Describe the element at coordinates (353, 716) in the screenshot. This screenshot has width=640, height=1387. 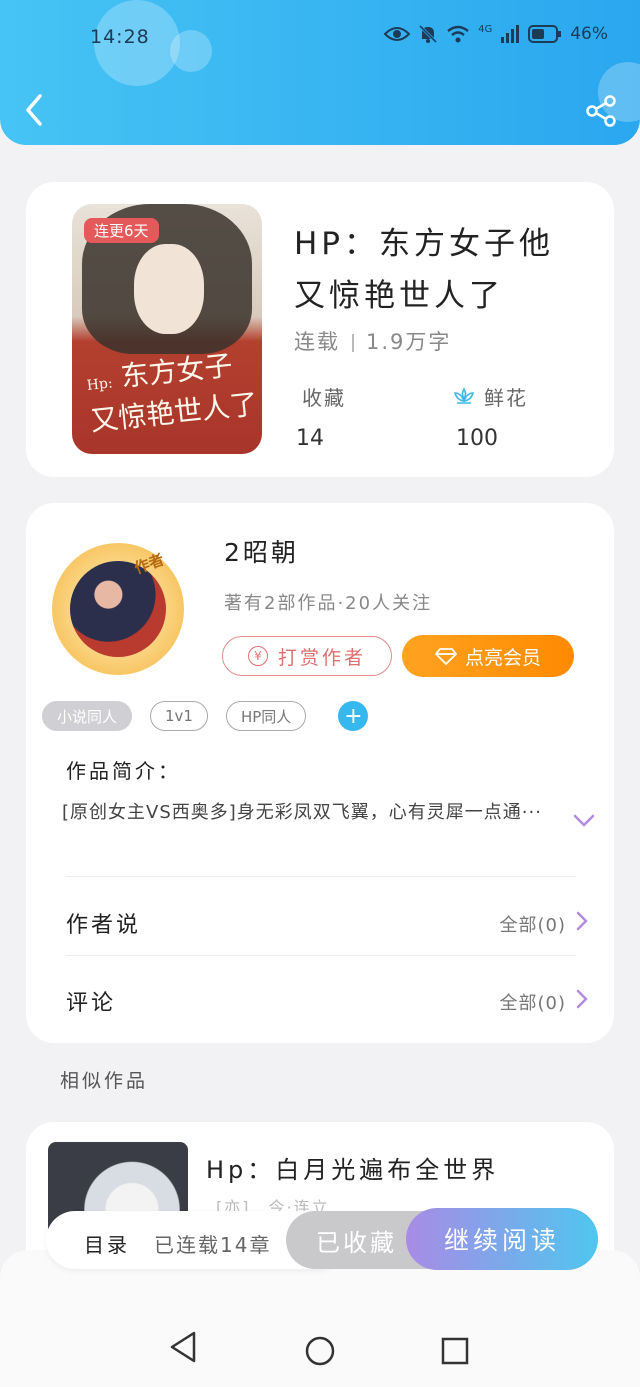
I see `add-tag-icon: +` at that location.